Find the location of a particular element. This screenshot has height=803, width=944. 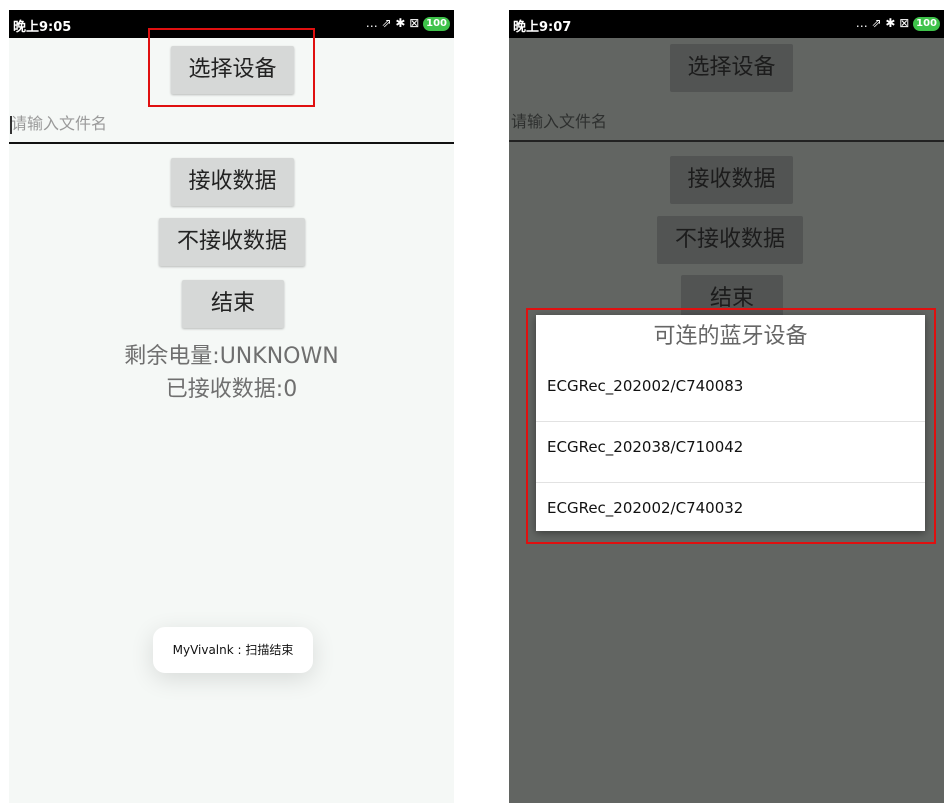

end-button: 结束 is located at coordinates (233, 304).